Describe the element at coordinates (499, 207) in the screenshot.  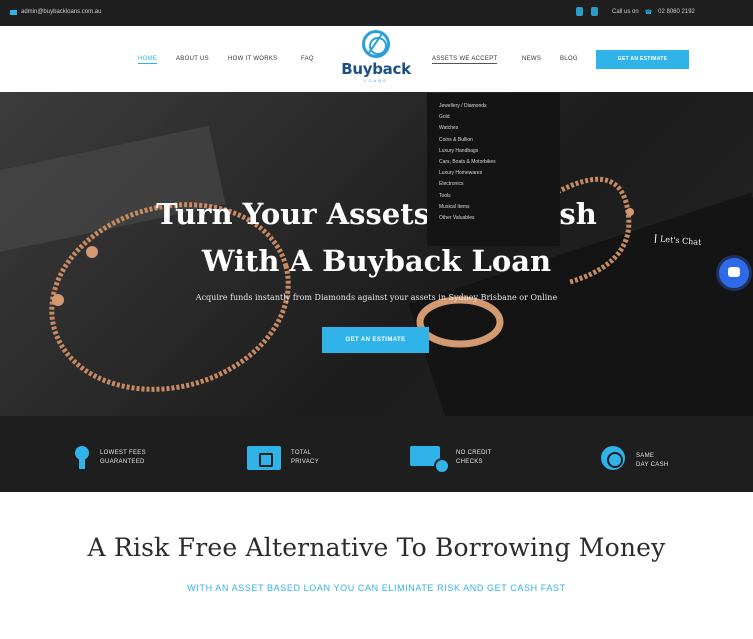
I see `dropdown-item: Musical Items` at that location.